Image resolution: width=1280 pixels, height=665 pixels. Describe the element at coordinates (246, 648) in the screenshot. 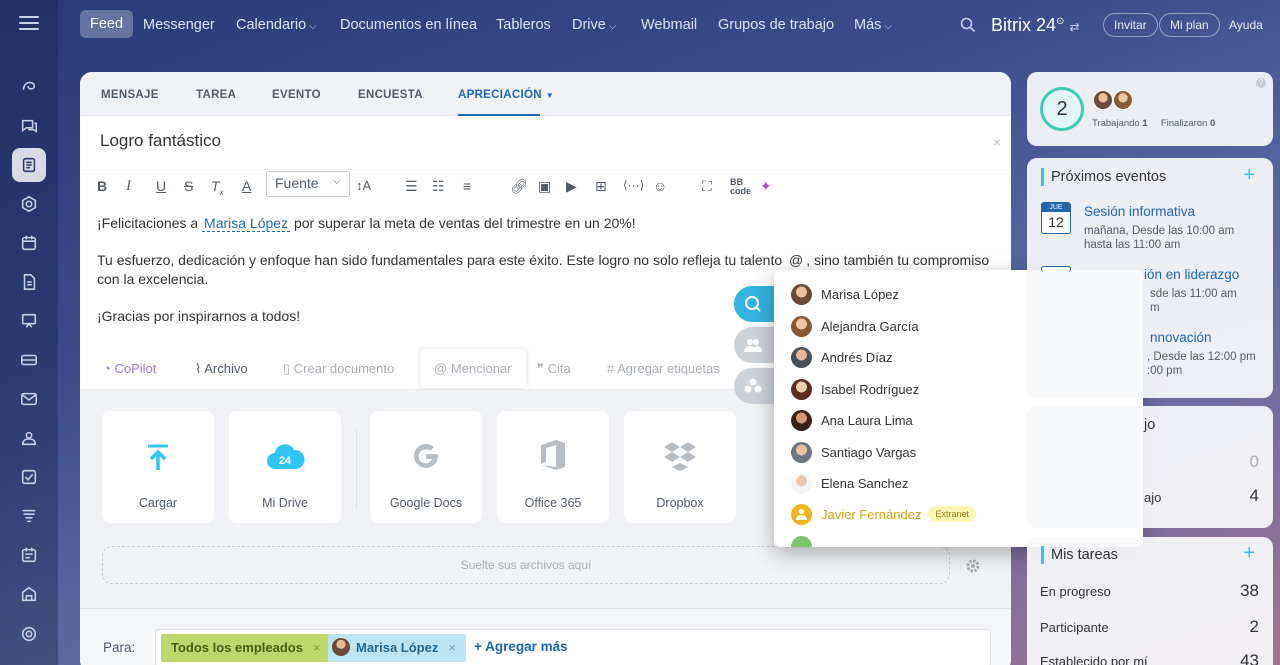

I see `recipient-chip-all: Todos los empleados ×` at that location.